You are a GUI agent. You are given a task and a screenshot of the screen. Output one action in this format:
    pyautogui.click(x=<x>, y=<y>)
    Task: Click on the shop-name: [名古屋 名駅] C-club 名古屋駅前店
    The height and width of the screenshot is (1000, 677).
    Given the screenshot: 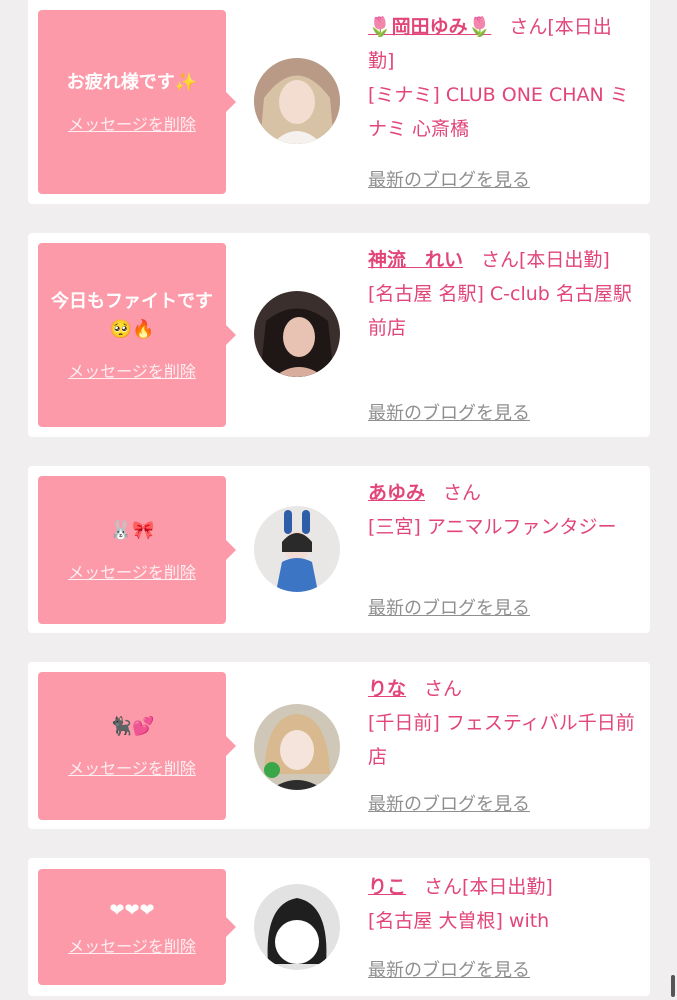 What is the action you would take?
    pyautogui.click(x=500, y=311)
    